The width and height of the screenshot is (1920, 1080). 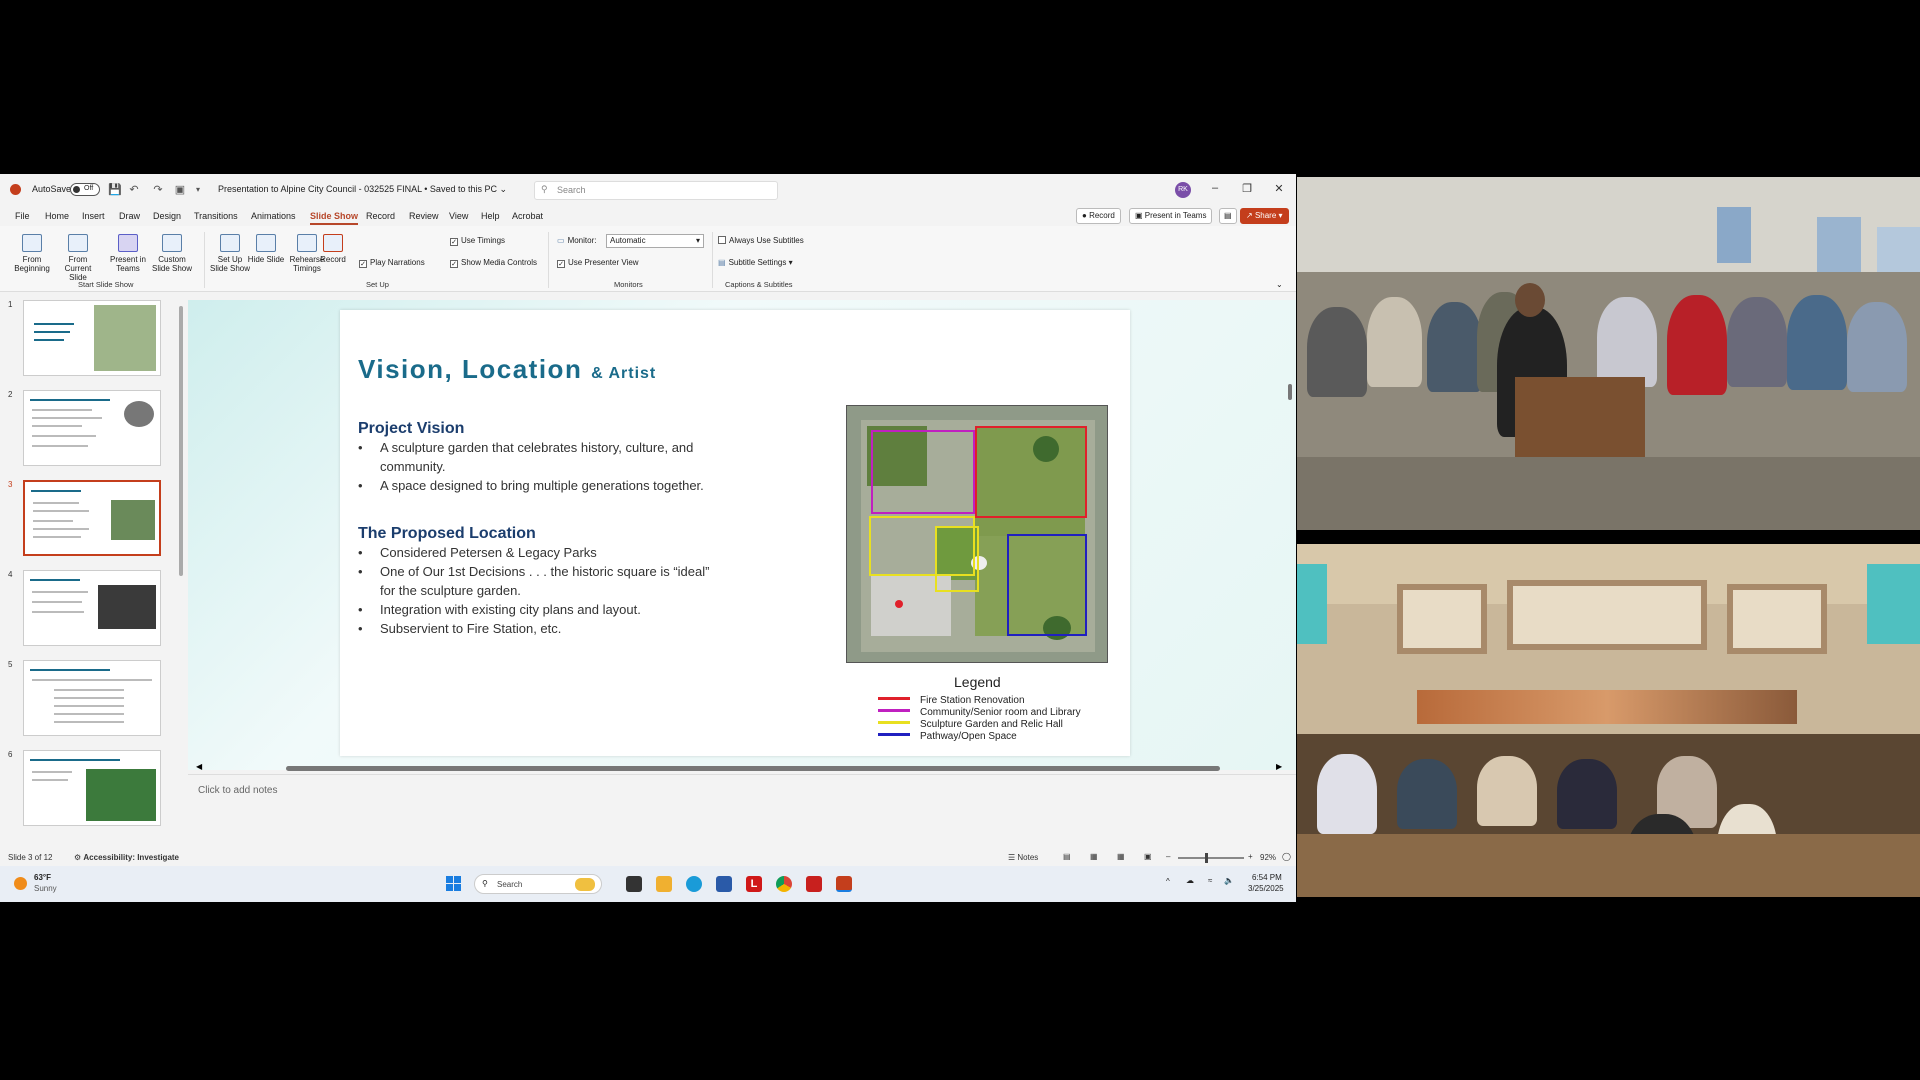 I want to click on play-narrations-checkbox: ✓ Play Narrations, so click(x=392, y=263).